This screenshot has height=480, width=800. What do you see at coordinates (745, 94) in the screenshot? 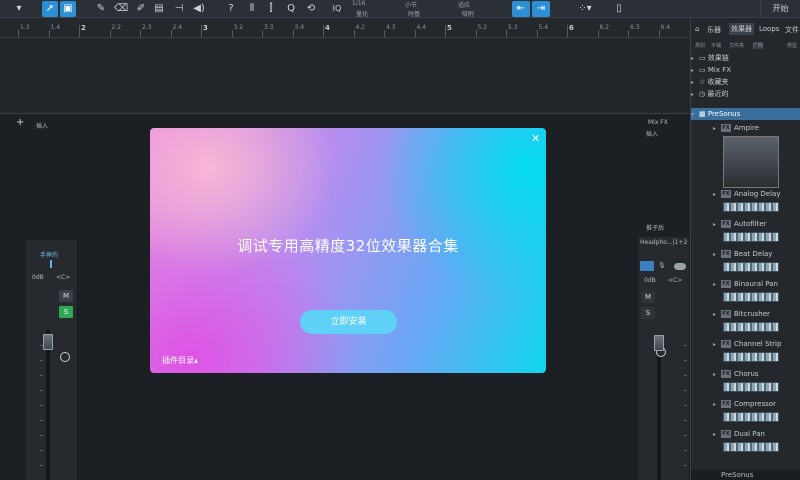
I see `folder-recent: ▸ ◷ 最近的` at bounding box center [745, 94].